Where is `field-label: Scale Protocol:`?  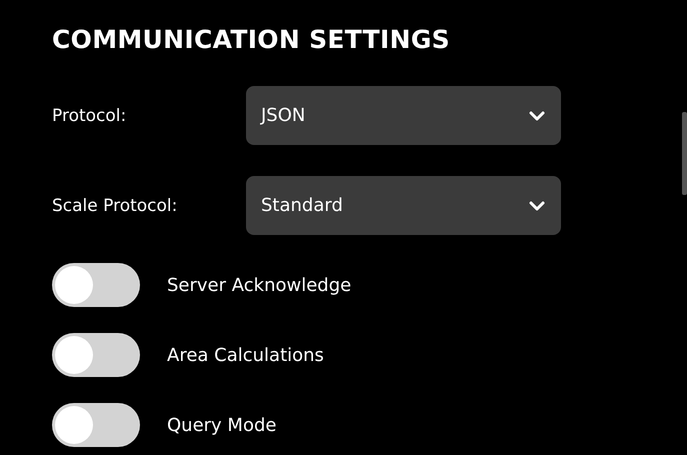 field-label: Scale Protocol: is located at coordinates (115, 206).